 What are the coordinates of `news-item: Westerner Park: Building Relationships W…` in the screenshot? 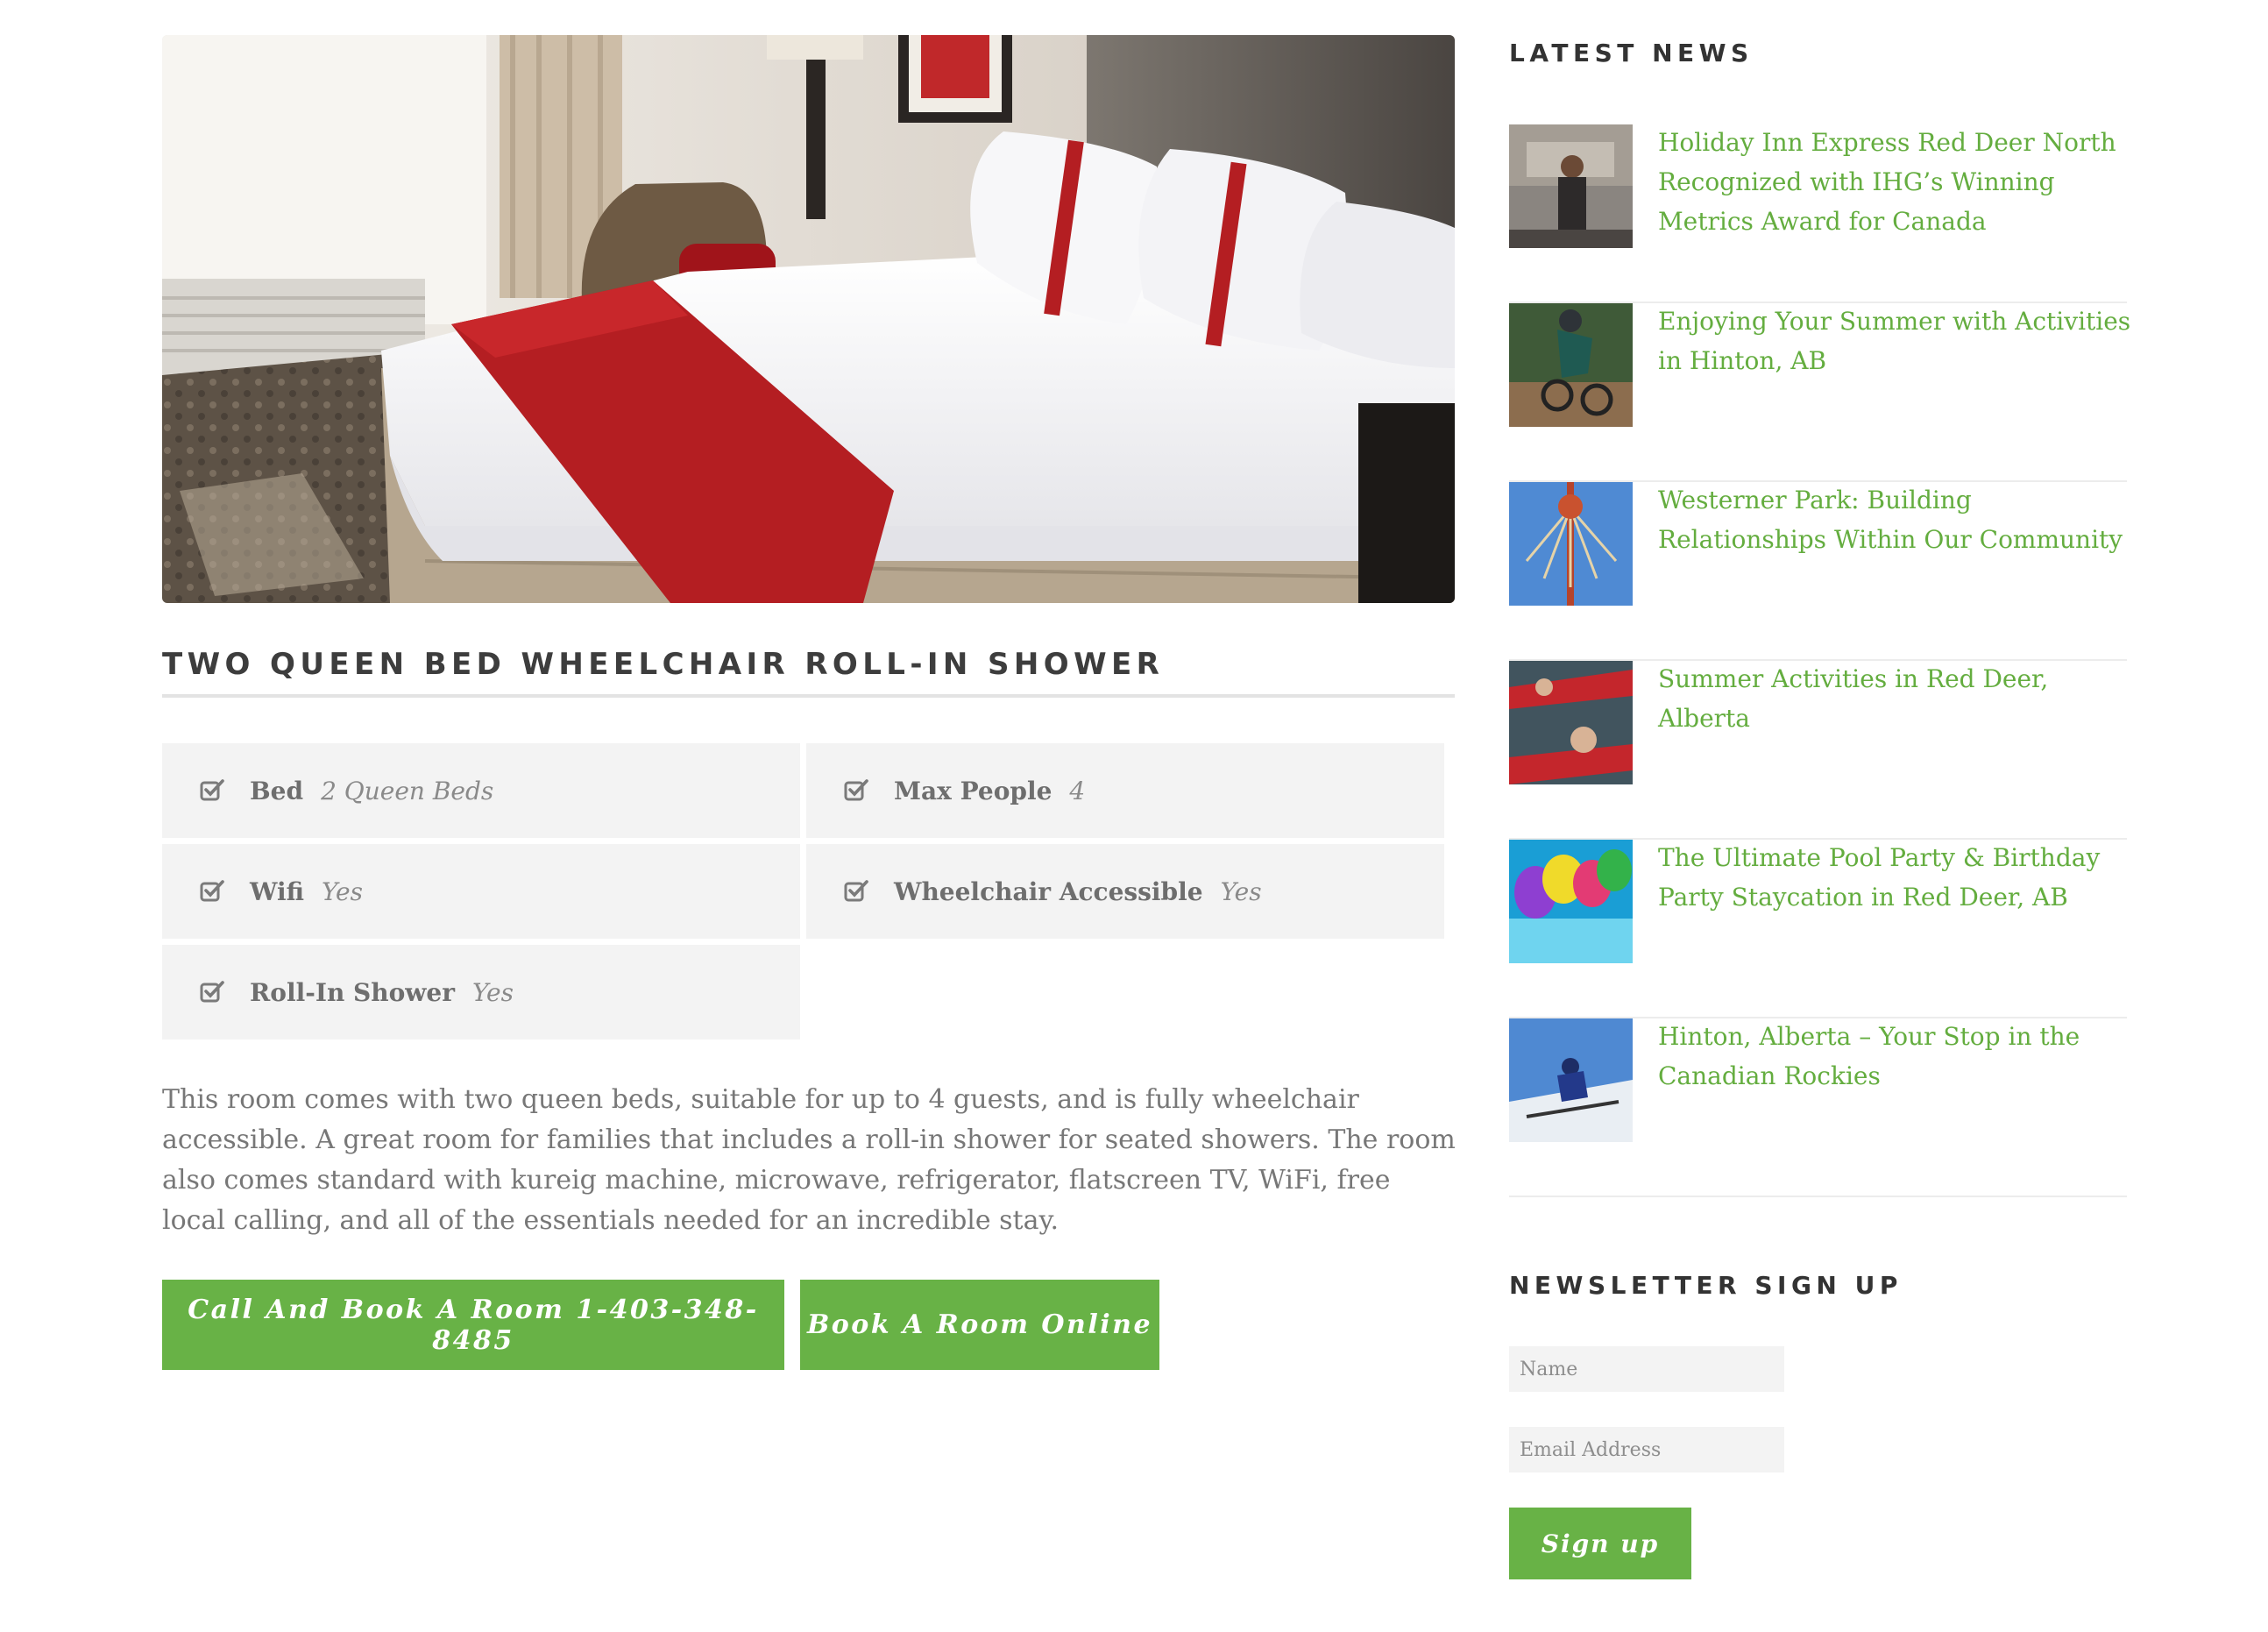 It's located at (1818, 571).